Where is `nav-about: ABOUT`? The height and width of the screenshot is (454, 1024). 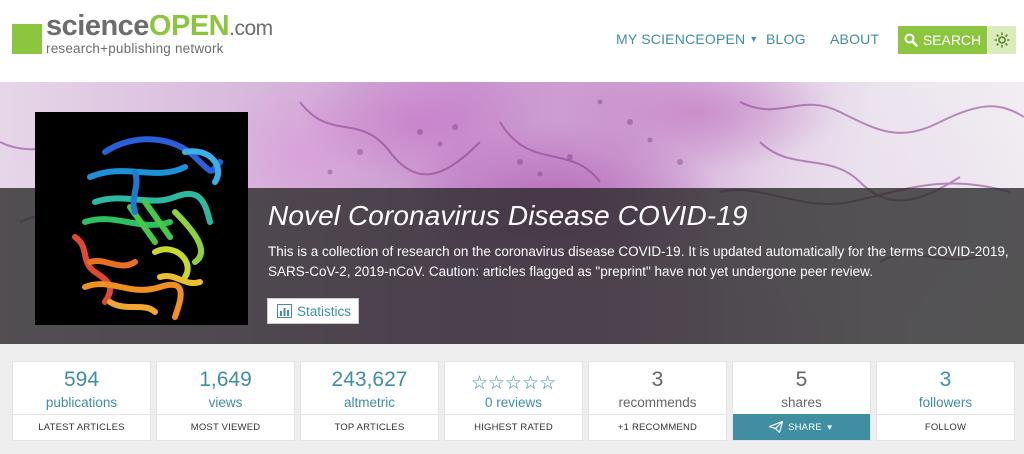
nav-about: ABOUT is located at coordinates (854, 39).